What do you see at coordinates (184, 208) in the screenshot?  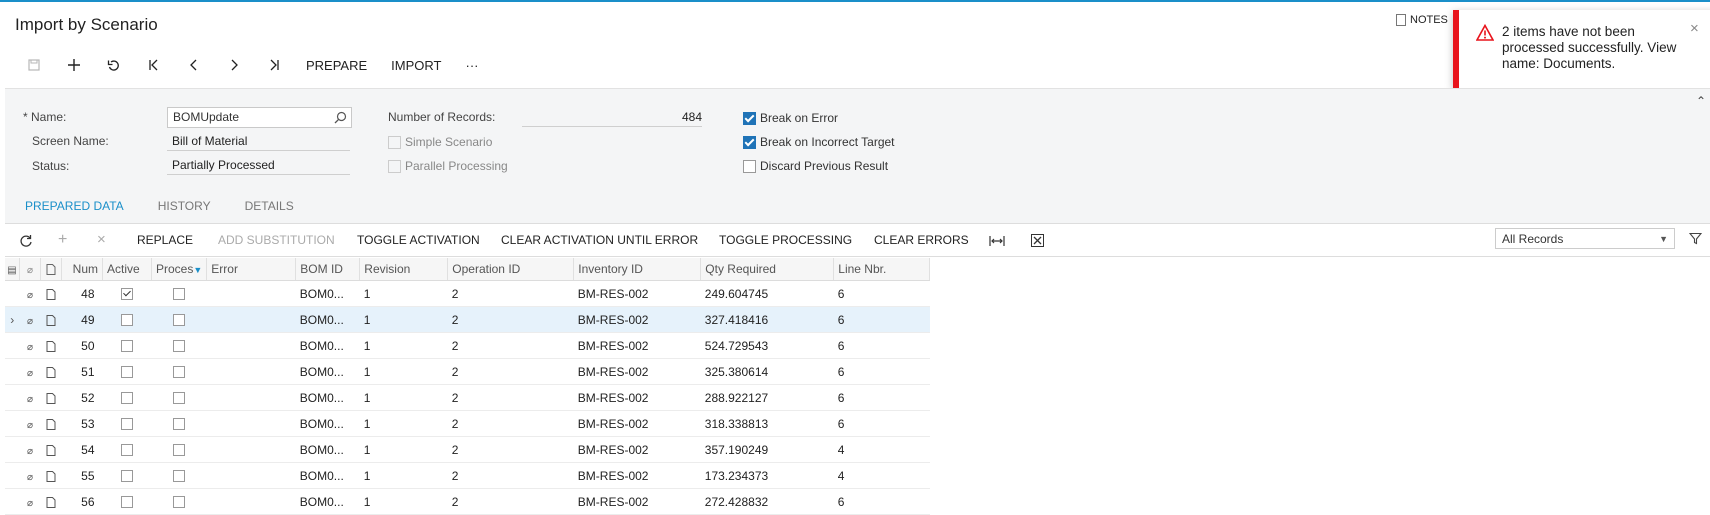 I see `tab-history: HISTORY` at bounding box center [184, 208].